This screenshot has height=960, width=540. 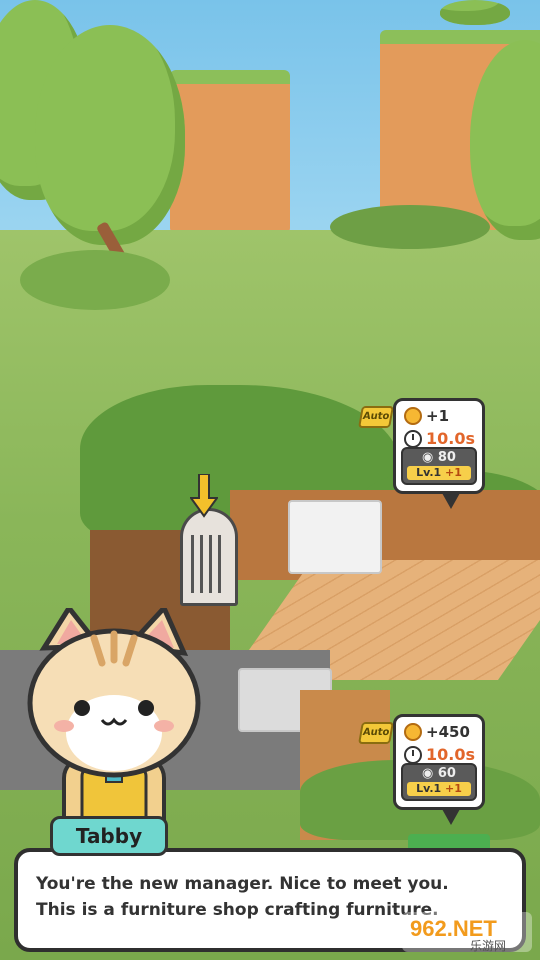 What do you see at coordinates (209, 564) in the screenshot?
I see `door-bars` at bounding box center [209, 564].